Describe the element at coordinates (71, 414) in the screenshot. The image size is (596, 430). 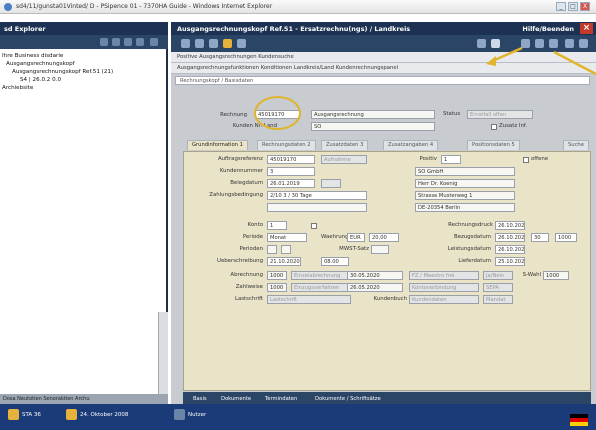
I see `calendar-icon` at that location.